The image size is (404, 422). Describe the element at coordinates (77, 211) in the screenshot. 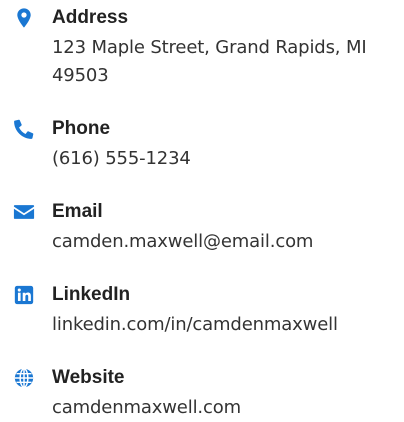

I see `email-label: Email` at that location.